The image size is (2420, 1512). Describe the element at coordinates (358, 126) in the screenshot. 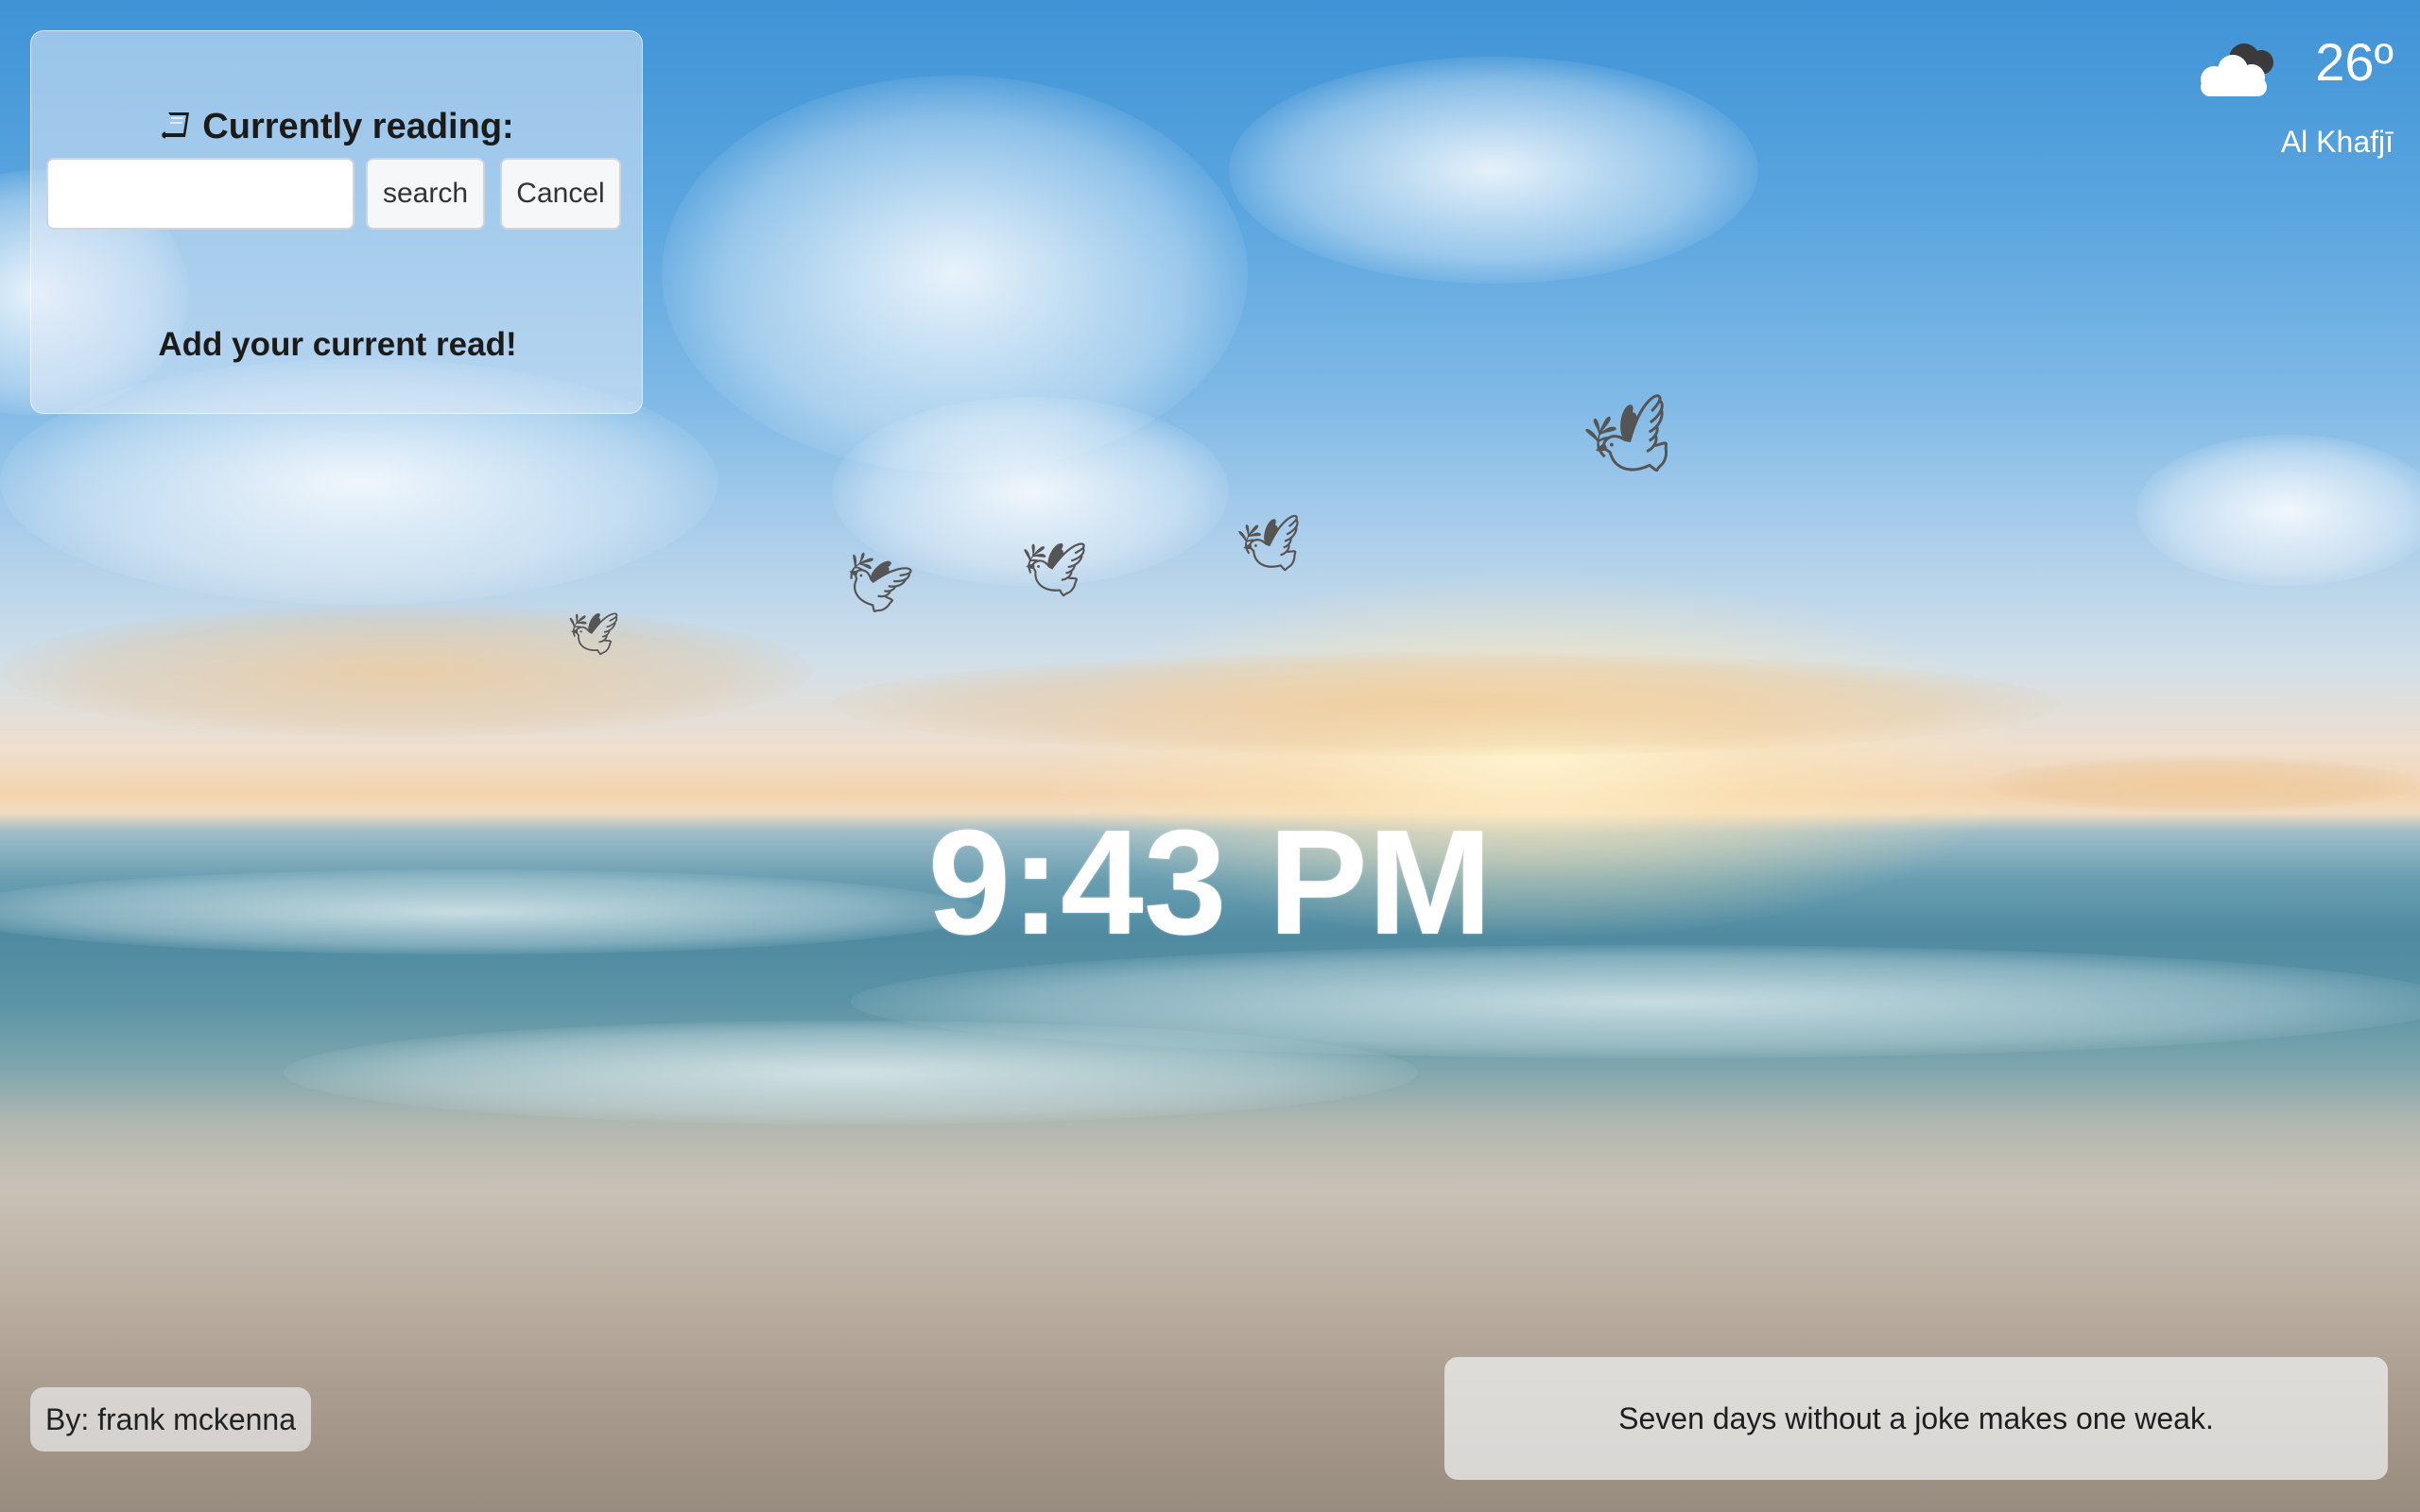

I see `currently-reading-label: Currently reading:` at that location.